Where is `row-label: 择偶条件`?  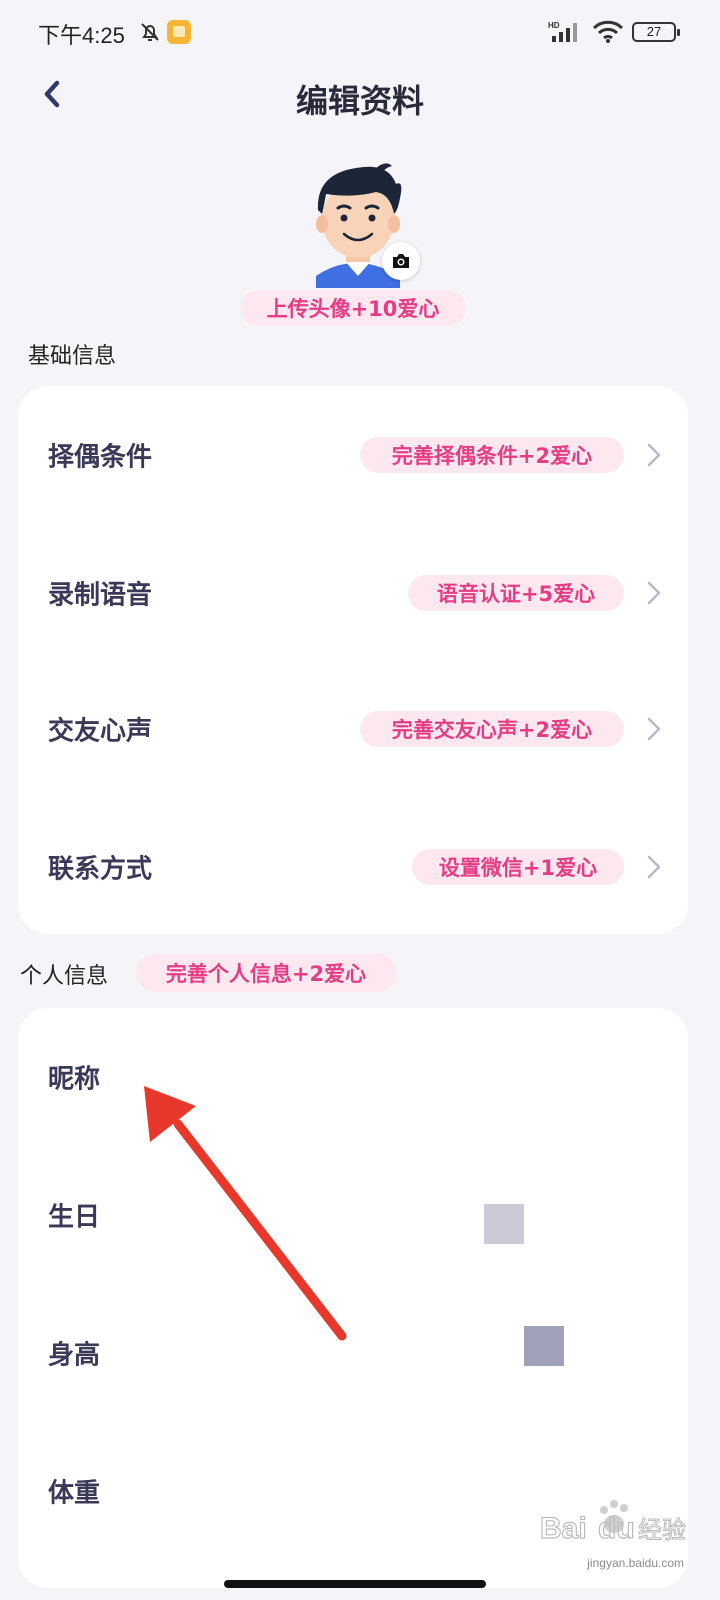 row-label: 择偶条件 is located at coordinates (100, 457).